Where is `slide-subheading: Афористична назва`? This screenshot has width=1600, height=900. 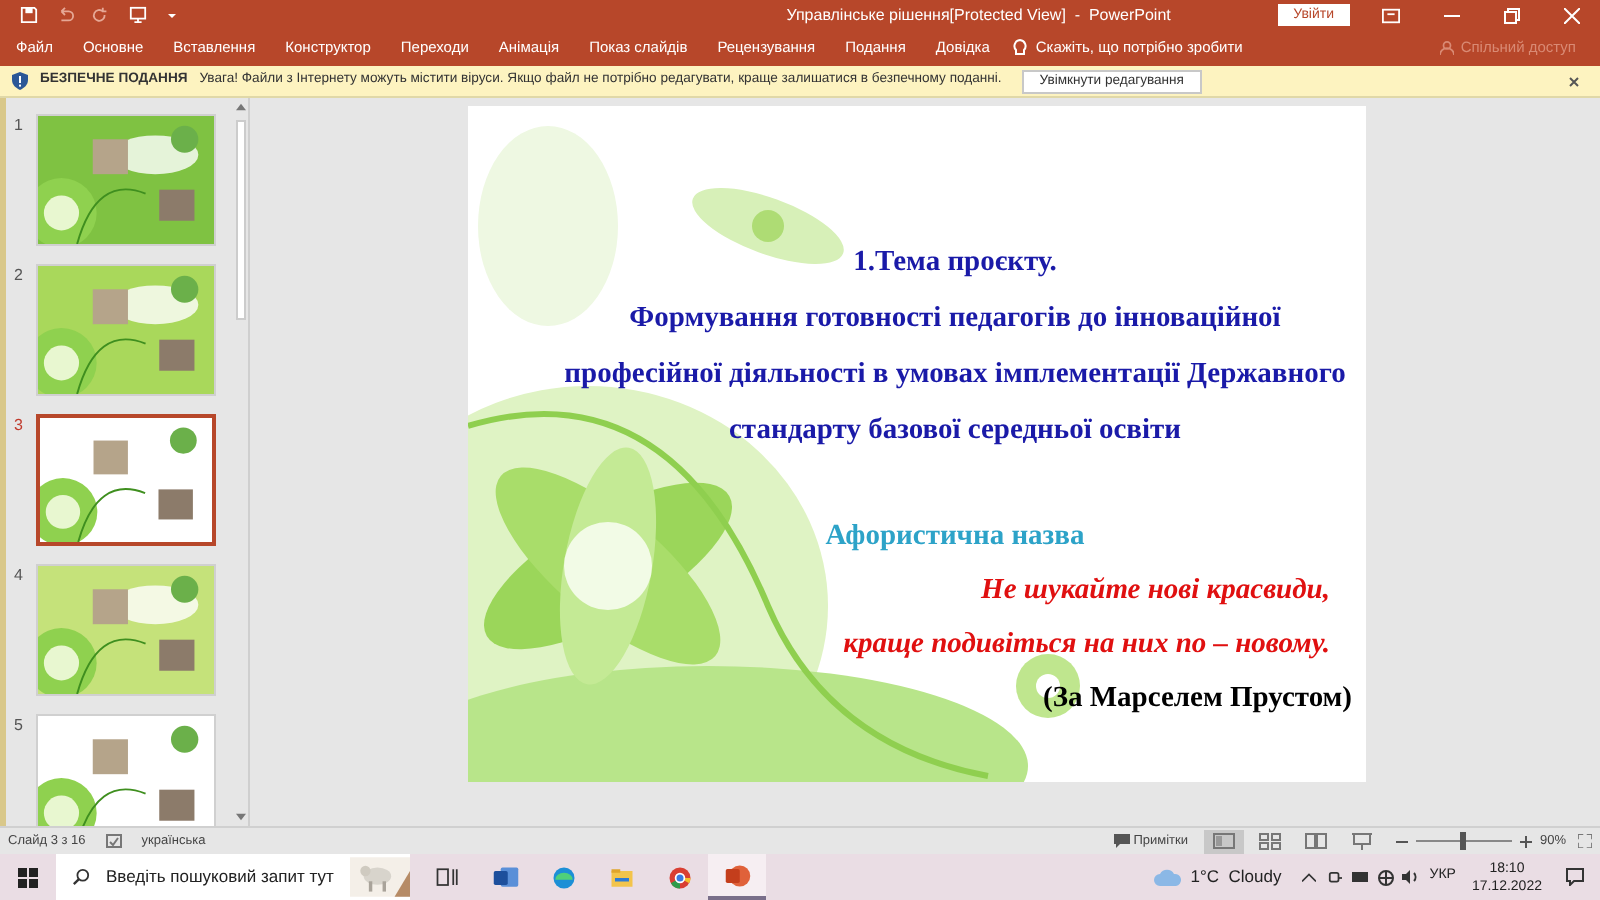
slide-subheading: Афористична назва is located at coordinates (955, 537).